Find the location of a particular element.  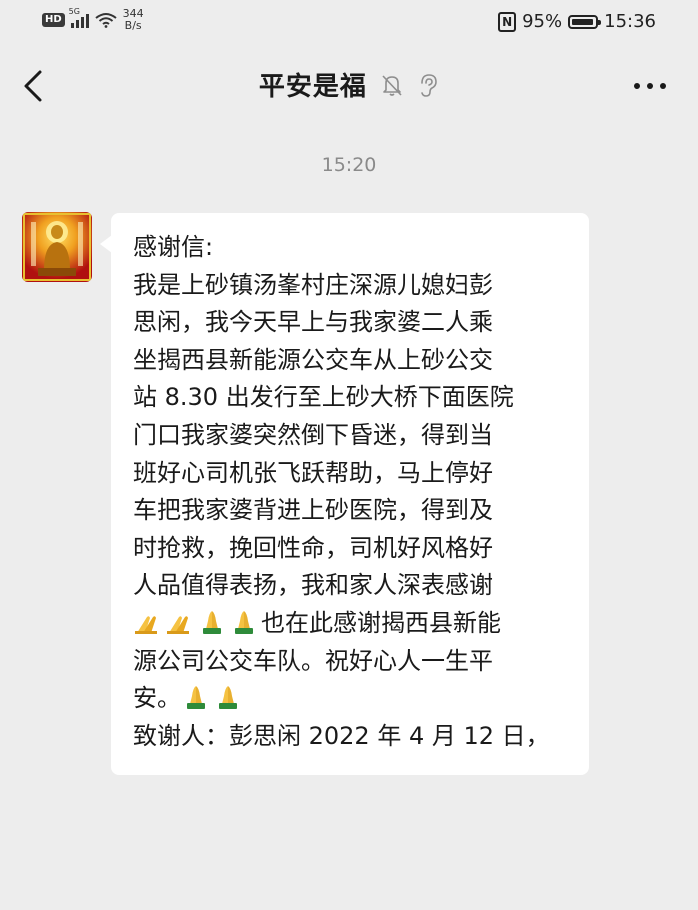

sender-avatar is located at coordinates (57, 247).